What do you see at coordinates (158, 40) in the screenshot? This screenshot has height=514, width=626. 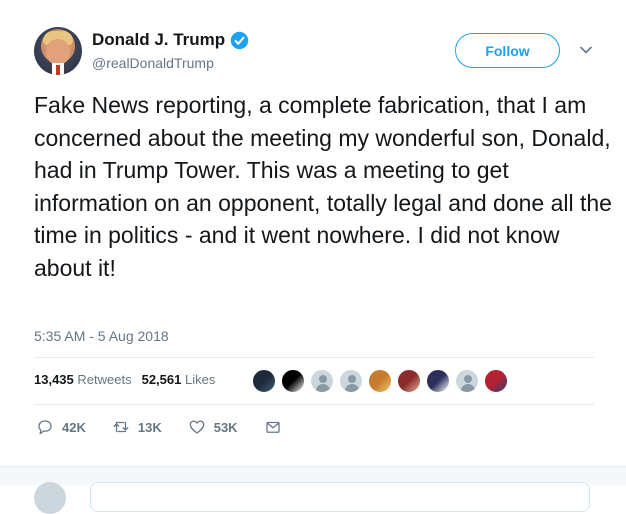 I see `author-name: Donald J. Trump` at bounding box center [158, 40].